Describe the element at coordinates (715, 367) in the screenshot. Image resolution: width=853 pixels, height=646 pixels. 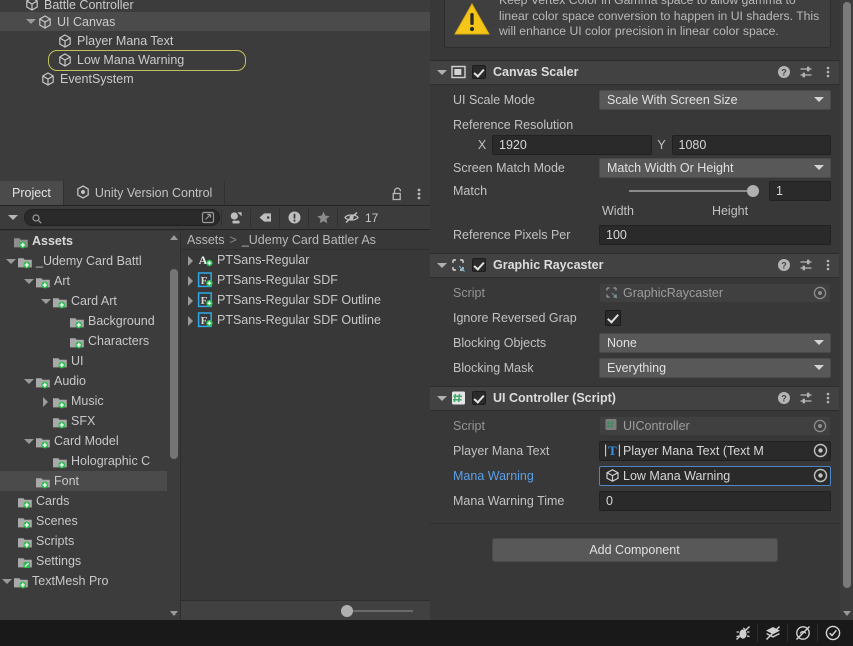
I see `dropdown-blocking-mask: Everything` at that location.